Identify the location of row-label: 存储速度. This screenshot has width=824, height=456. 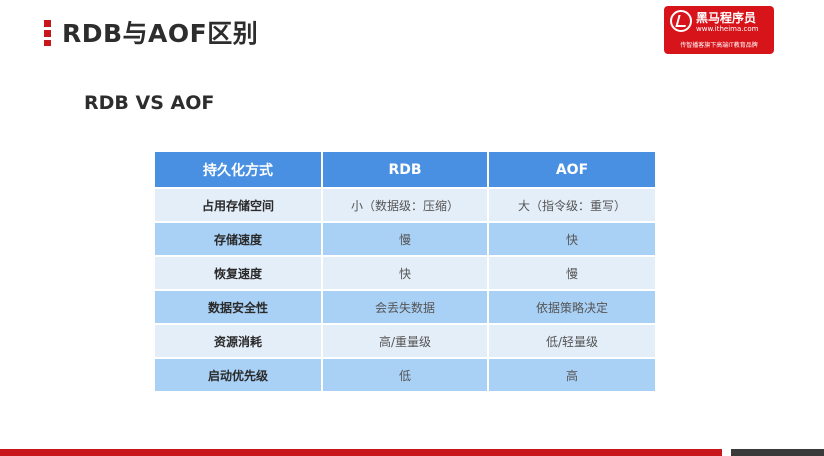
(238, 239).